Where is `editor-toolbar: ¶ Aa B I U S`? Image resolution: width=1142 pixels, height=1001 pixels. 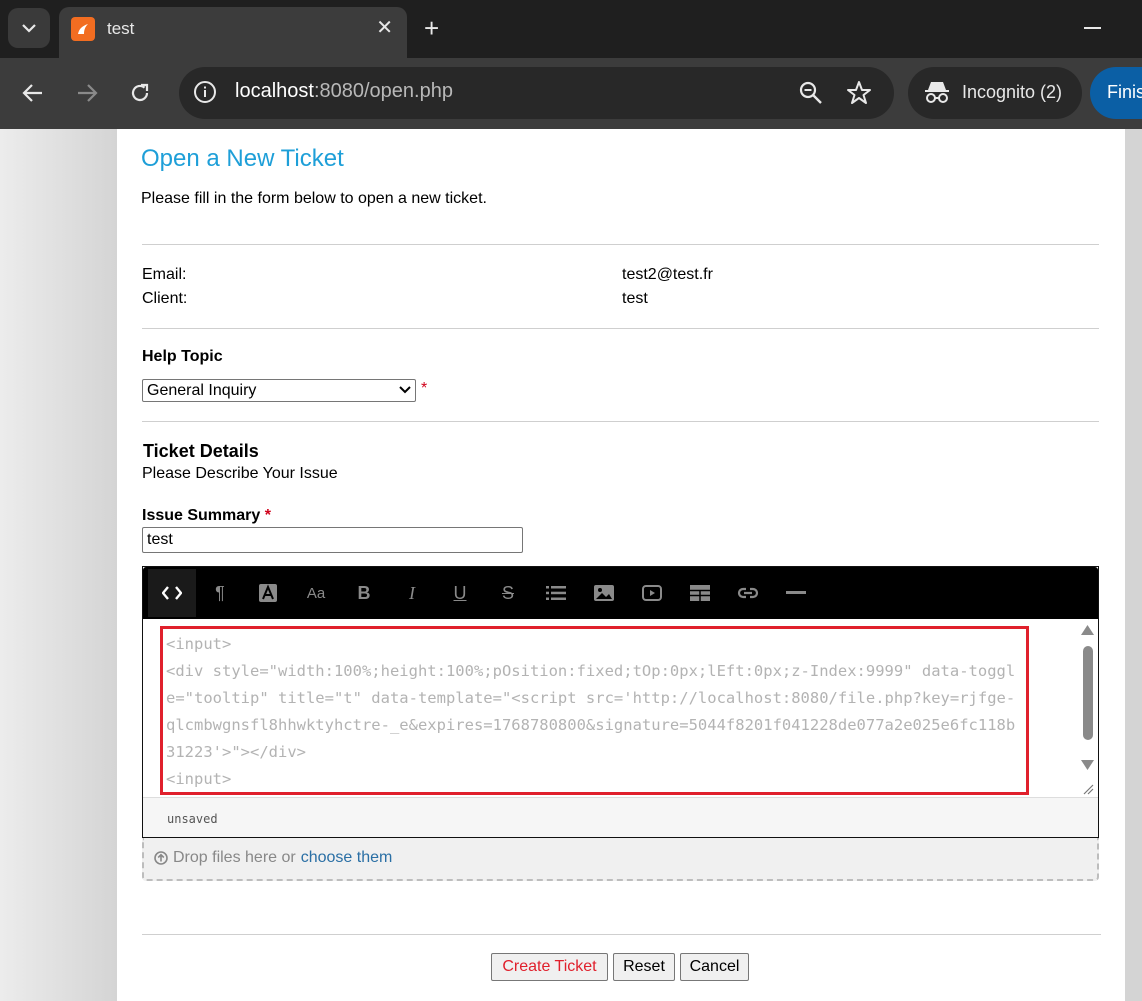
editor-toolbar: ¶ Aa B I U S is located at coordinates (620, 593).